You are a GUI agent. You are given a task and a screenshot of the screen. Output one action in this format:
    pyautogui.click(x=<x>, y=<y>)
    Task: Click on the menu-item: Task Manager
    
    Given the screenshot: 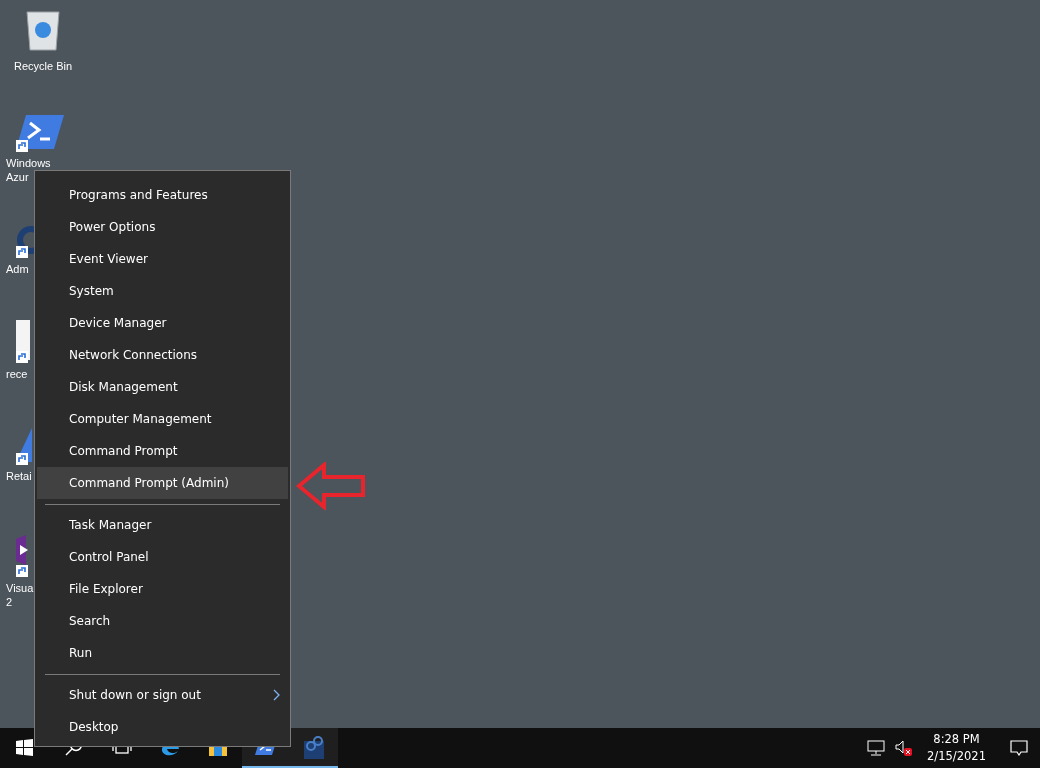 What is the action you would take?
    pyautogui.click(x=162, y=525)
    